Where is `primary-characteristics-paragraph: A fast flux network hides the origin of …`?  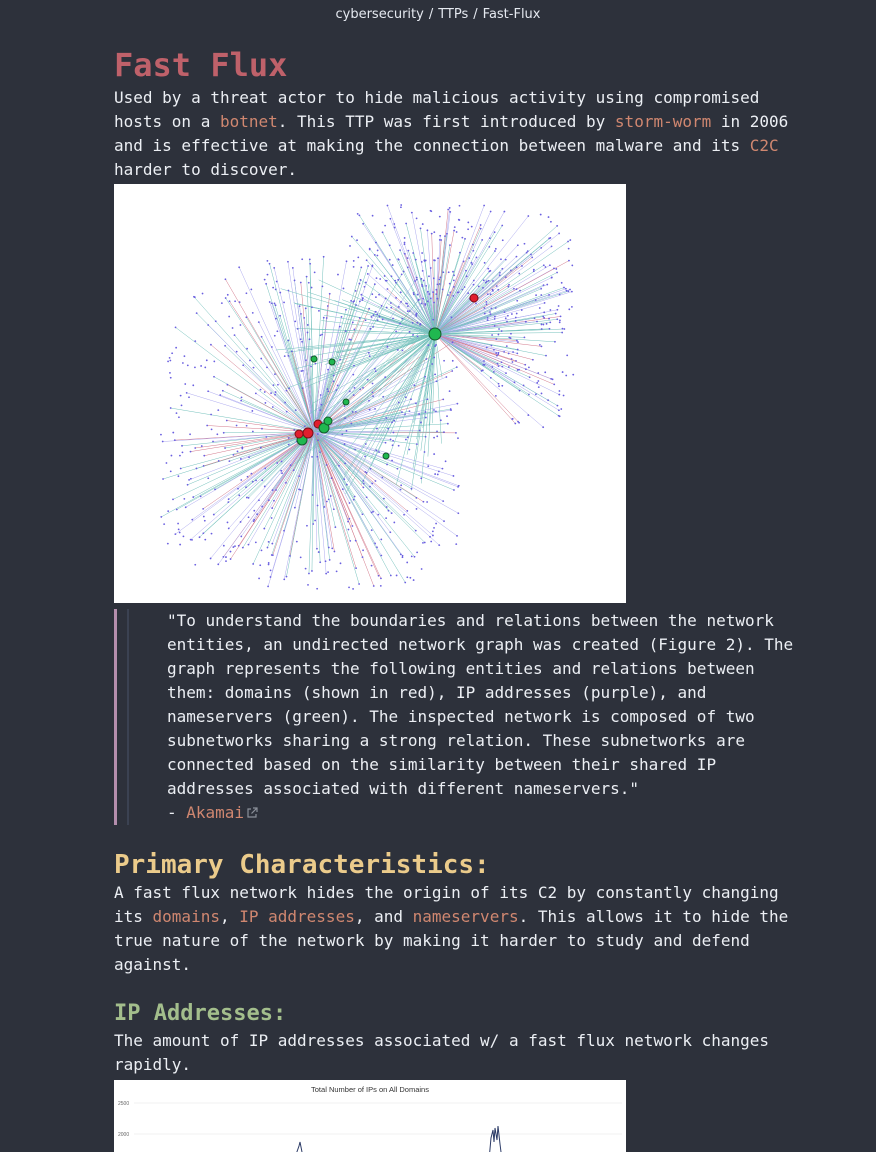 primary-characteristics-paragraph: A fast flux network hides the origin of … is located at coordinates (451, 928).